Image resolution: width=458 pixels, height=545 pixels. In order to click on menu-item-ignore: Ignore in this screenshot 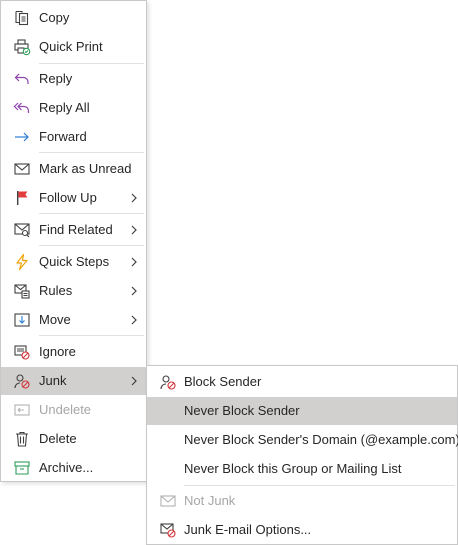, I will do `click(73, 352)`.